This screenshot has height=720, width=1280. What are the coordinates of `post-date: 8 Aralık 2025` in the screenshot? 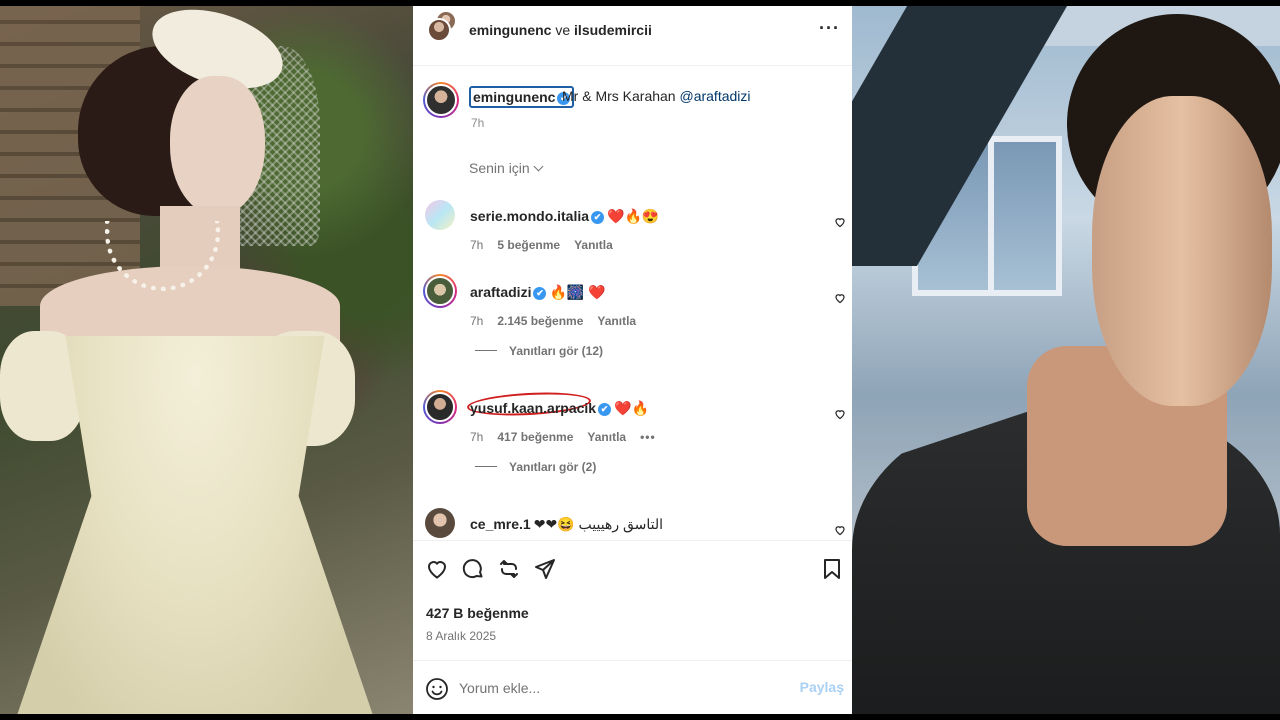 It's located at (461, 636).